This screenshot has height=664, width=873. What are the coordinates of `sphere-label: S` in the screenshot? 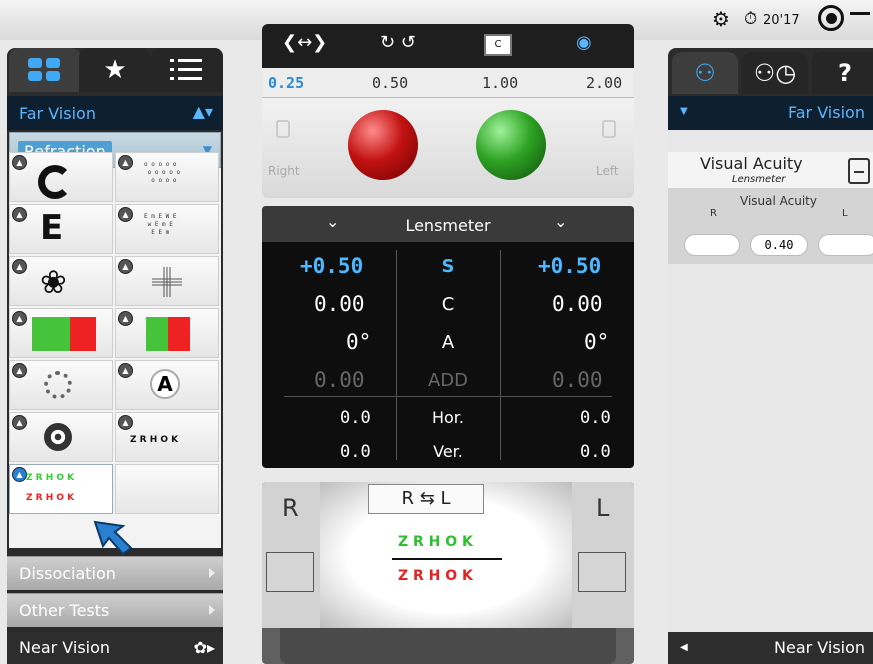 It's located at (448, 266).